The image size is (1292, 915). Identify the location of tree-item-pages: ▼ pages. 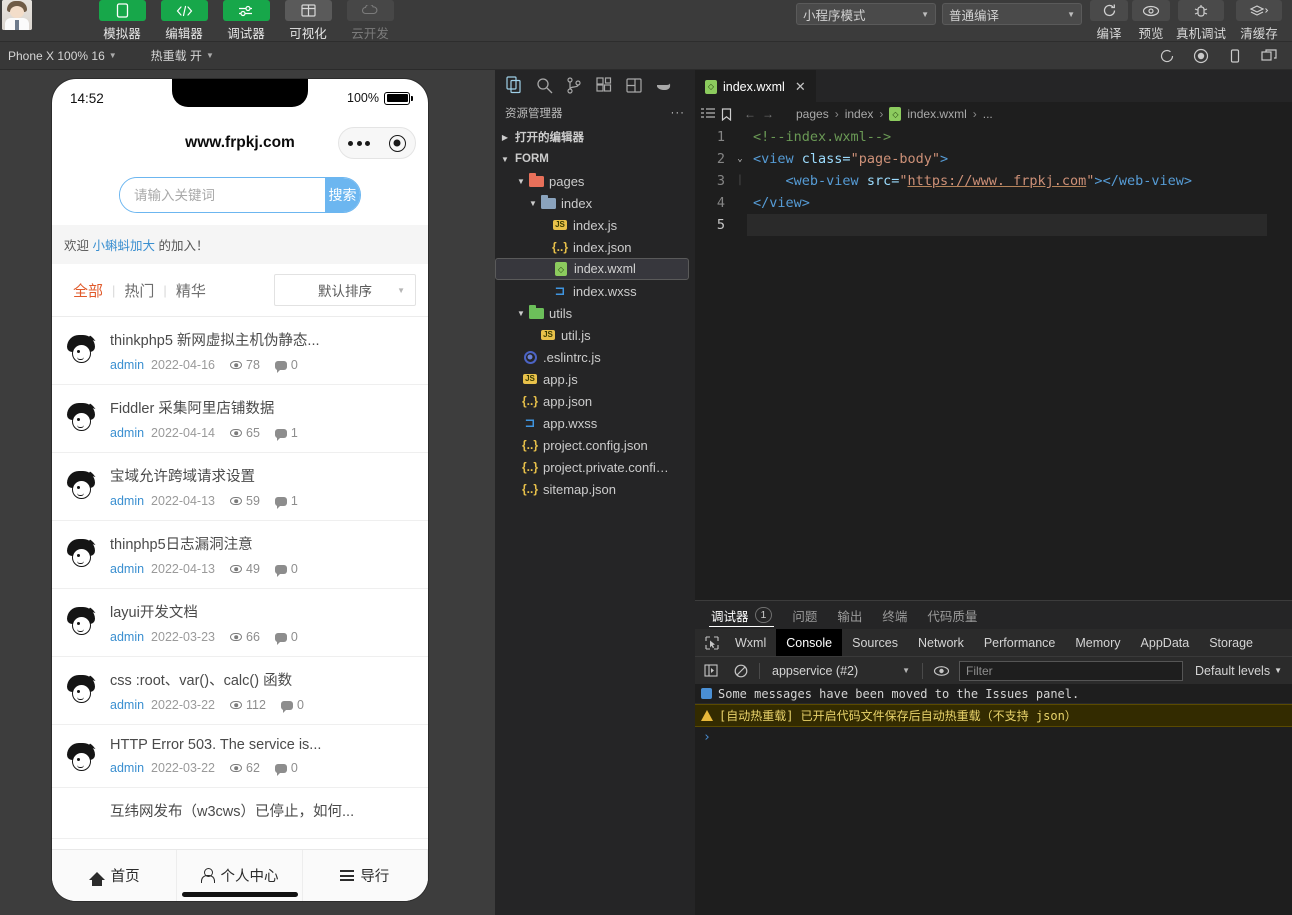
(595, 181).